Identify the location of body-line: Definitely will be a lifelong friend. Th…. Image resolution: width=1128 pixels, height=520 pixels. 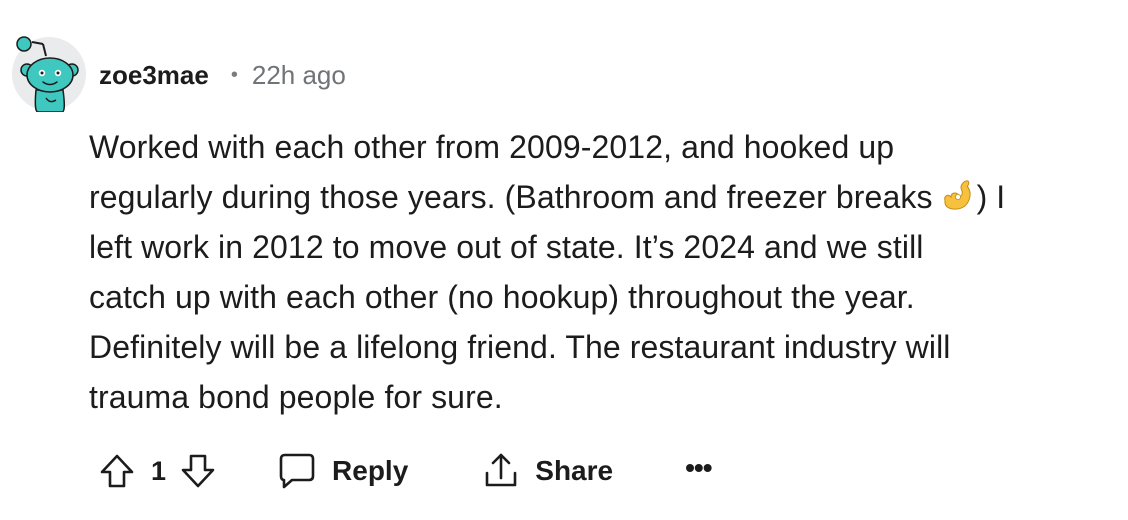
(520, 347).